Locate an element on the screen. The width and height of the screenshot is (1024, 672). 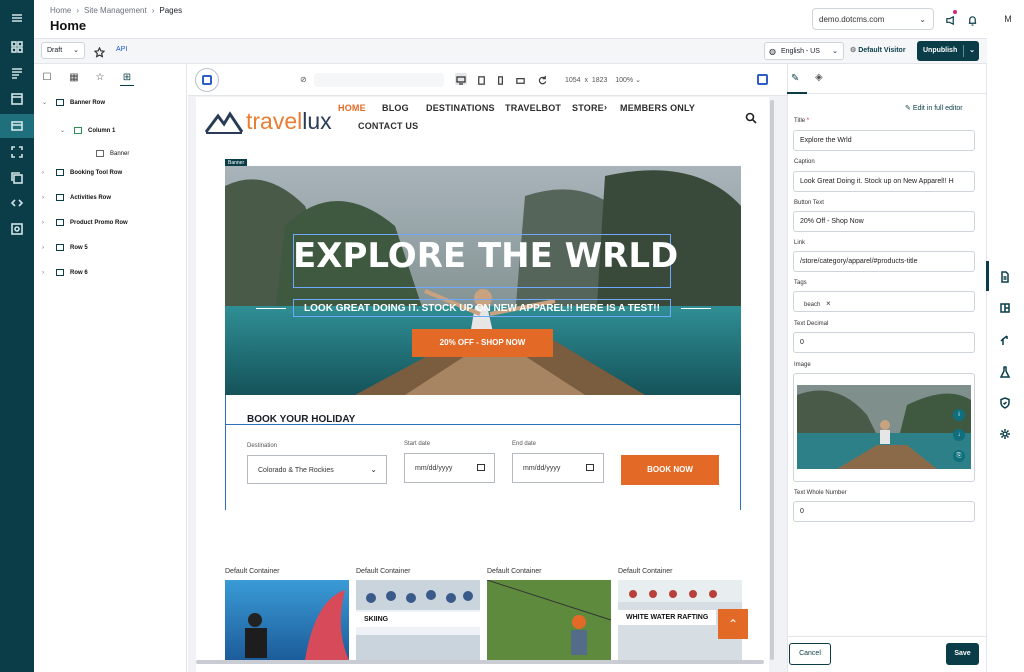
tree-layout-tab-icon: ⊞ is located at coordinates (127, 79).